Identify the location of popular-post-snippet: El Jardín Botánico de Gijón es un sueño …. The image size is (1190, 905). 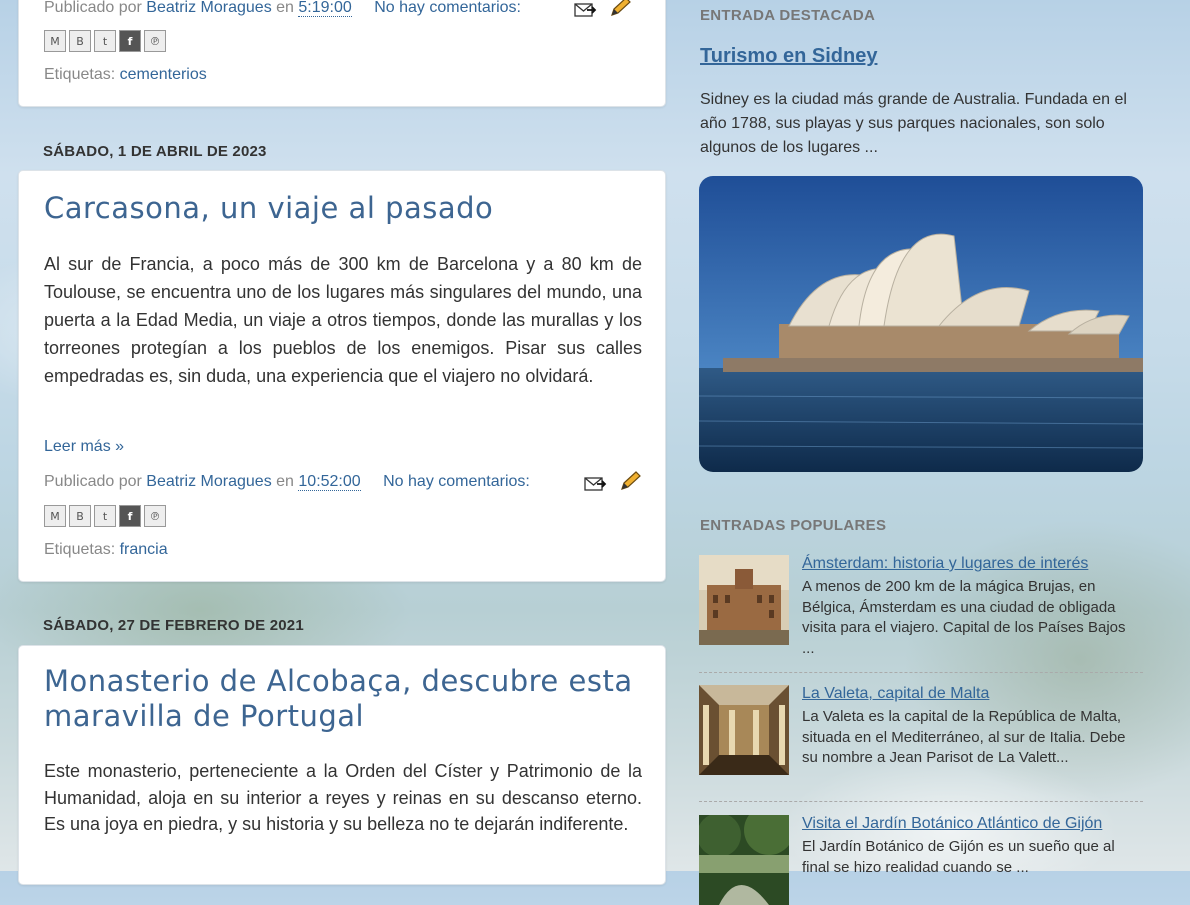
(958, 857).